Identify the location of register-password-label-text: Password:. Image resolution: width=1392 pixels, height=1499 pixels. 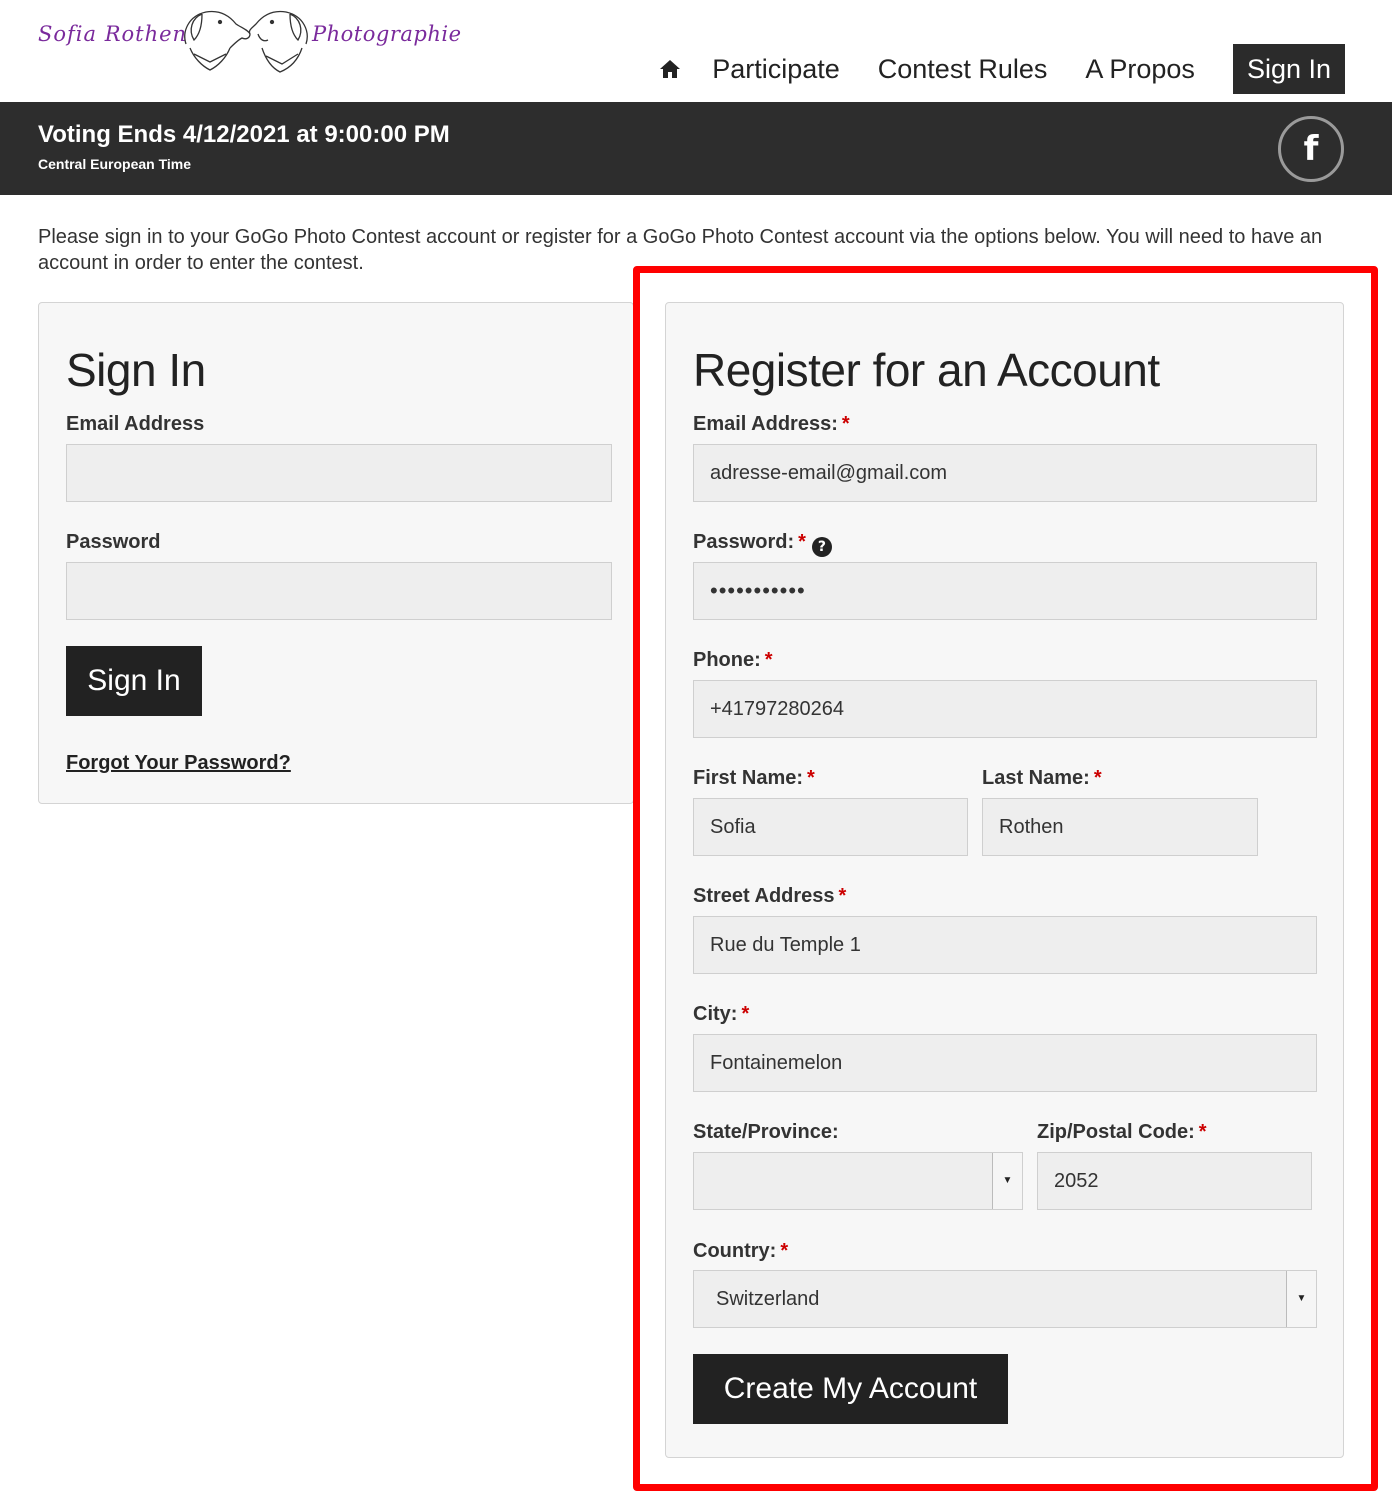
(744, 542).